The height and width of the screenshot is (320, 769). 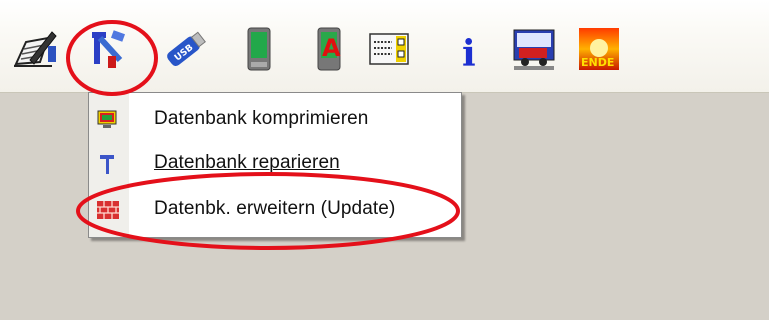 What do you see at coordinates (35, 49) in the screenshot?
I see `edit-notes-icon` at bounding box center [35, 49].